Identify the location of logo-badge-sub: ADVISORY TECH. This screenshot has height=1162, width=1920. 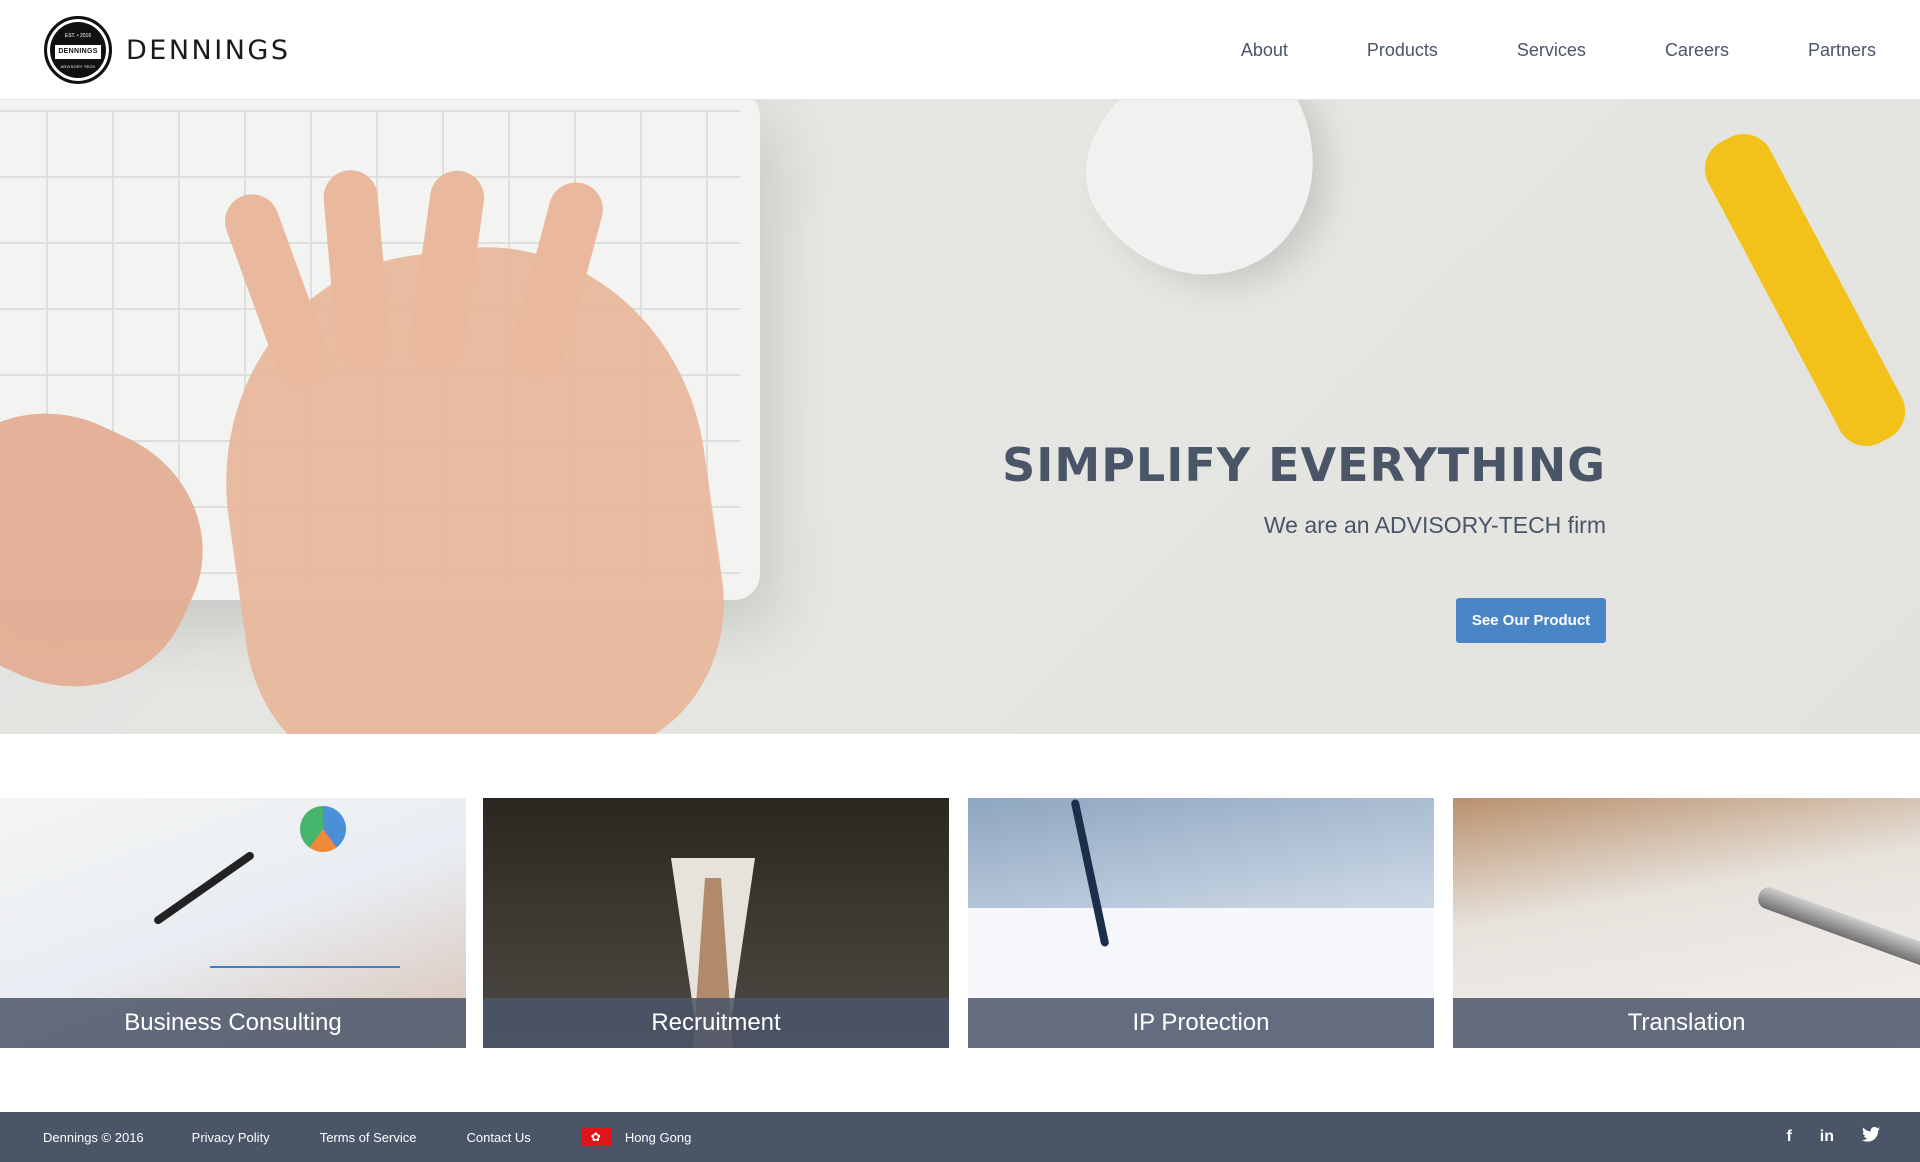
(78, 66).